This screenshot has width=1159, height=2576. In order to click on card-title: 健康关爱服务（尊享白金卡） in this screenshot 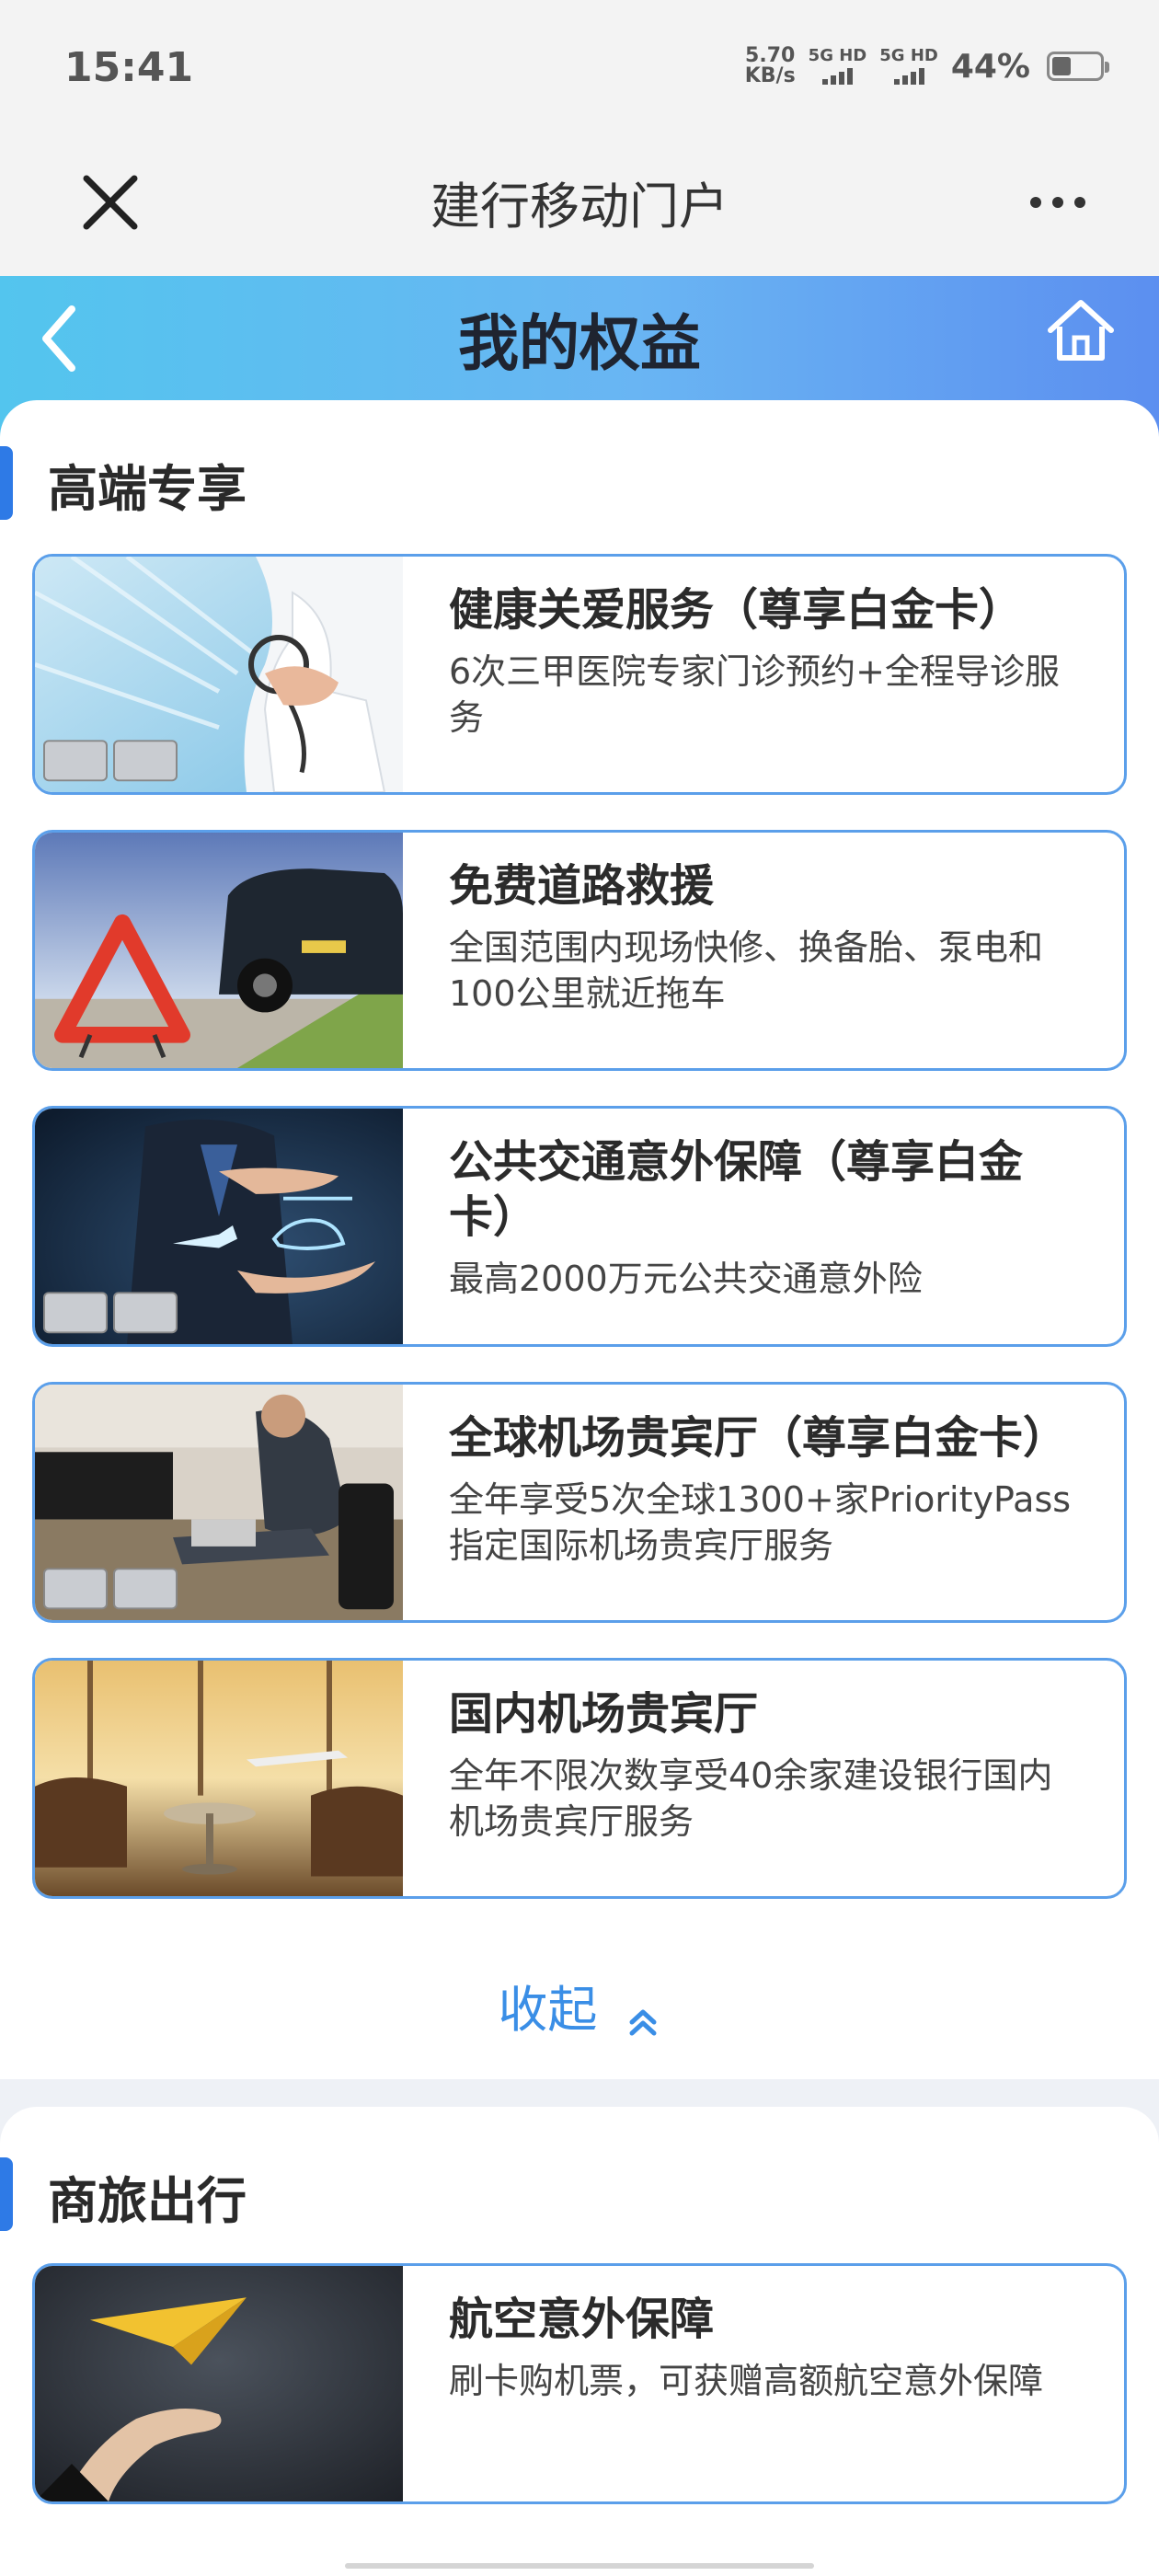, I will do `click(736, 610)`.